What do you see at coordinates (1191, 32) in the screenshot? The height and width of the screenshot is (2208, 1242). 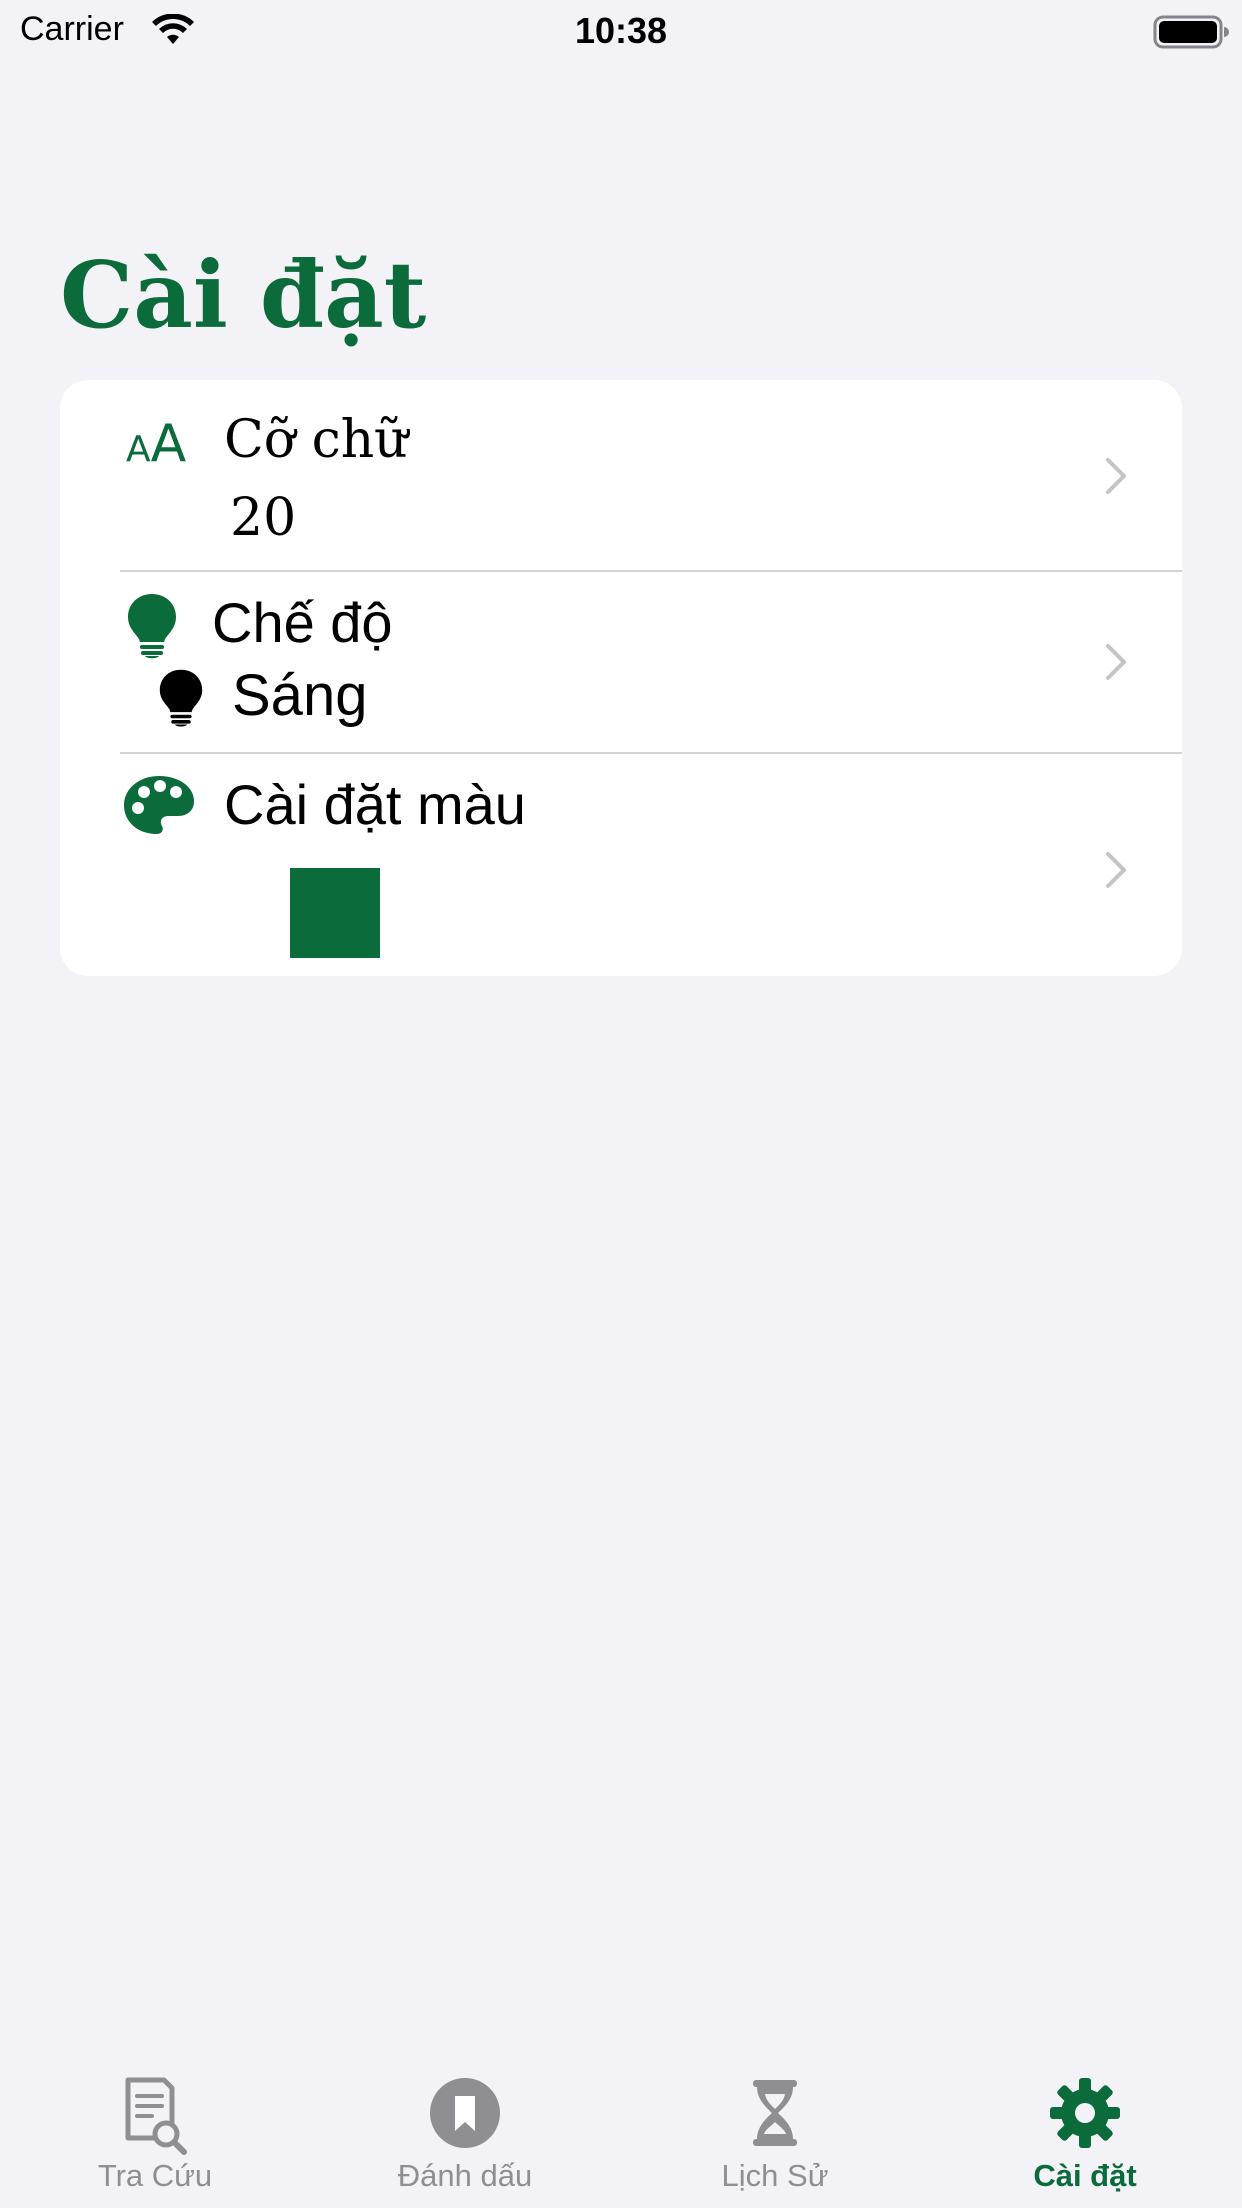 I see `battery-full-icon` at bounding box center [1191, 32].